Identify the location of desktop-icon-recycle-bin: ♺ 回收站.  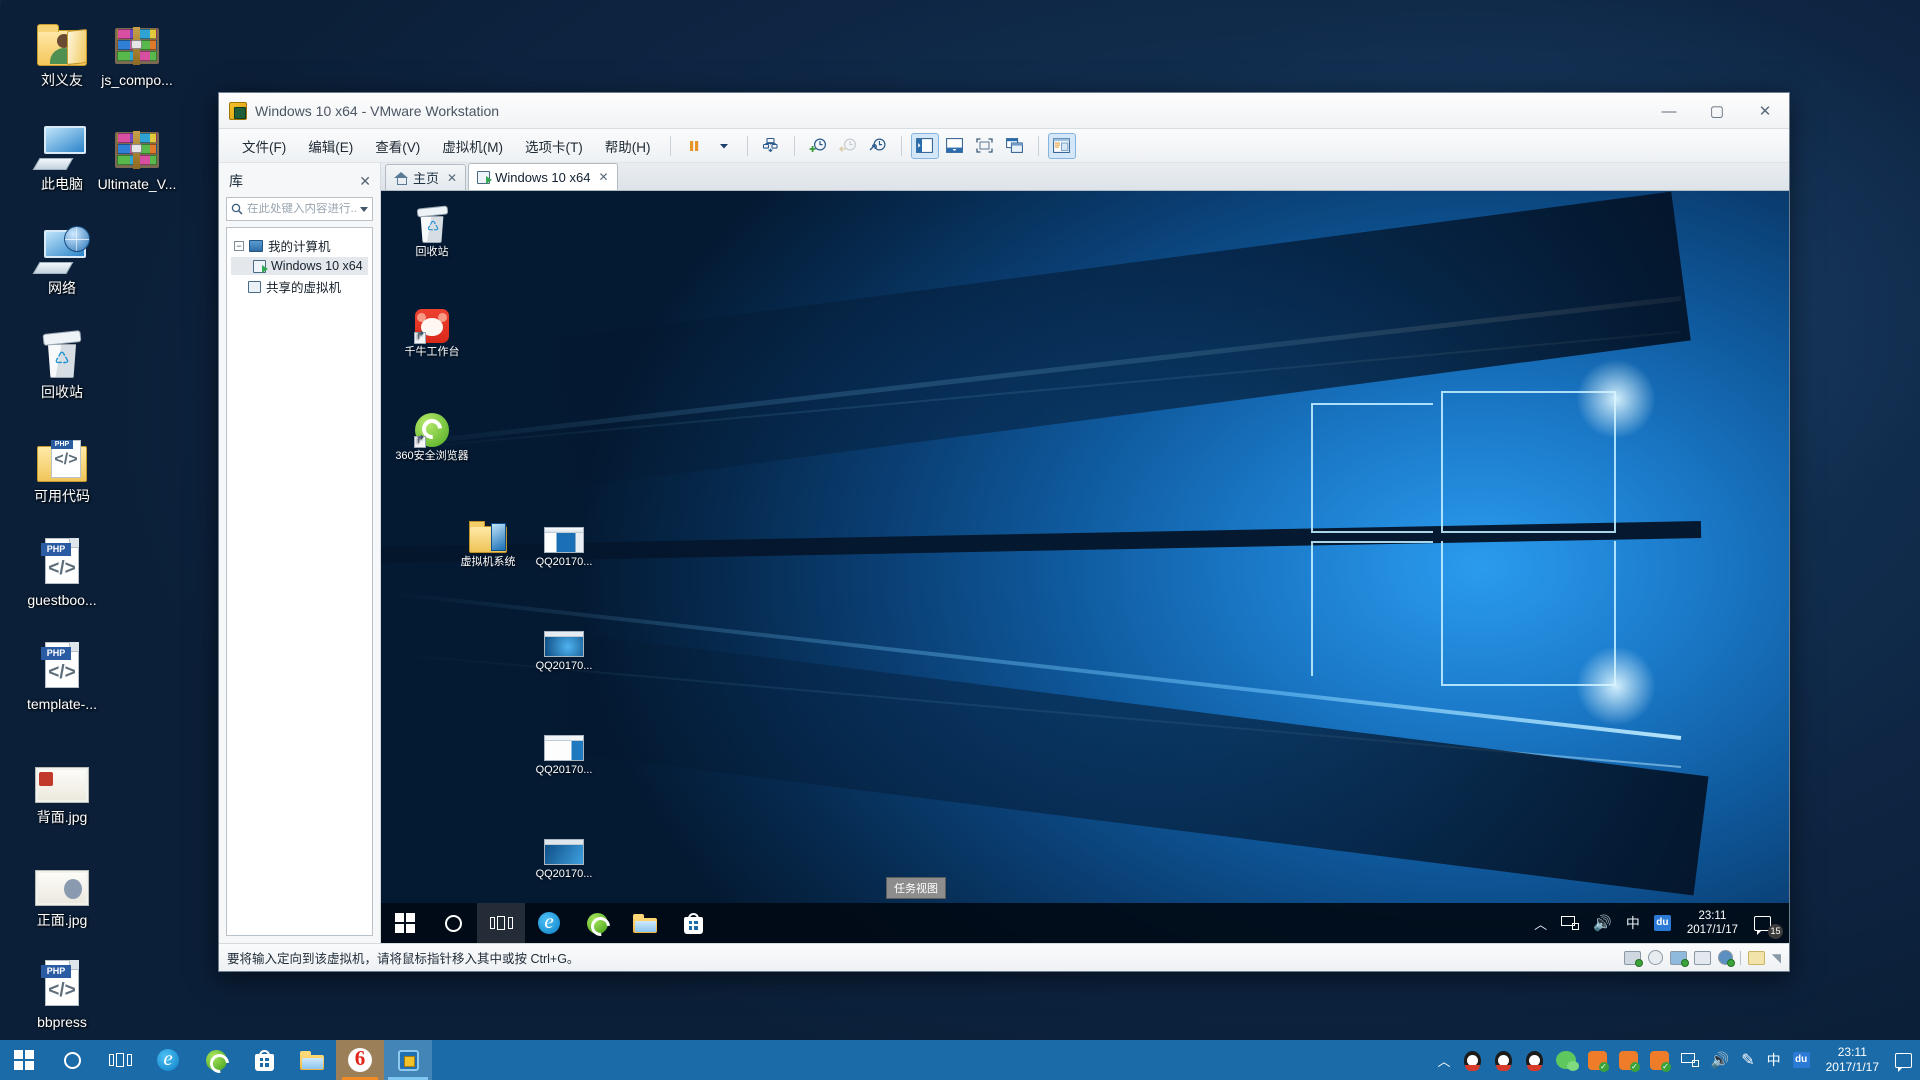
(62, 360).